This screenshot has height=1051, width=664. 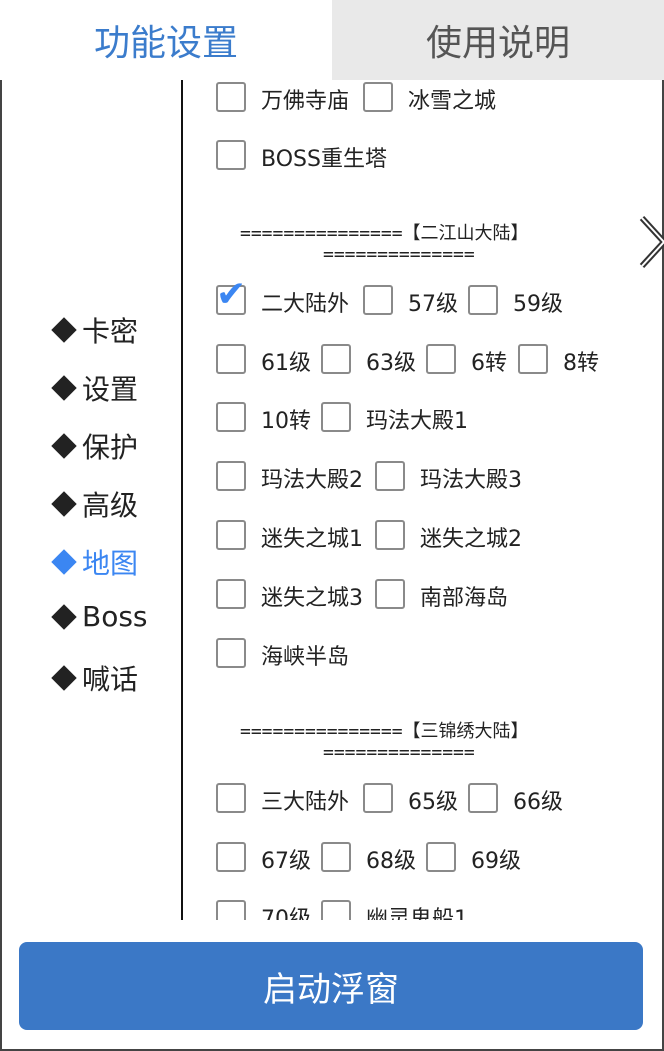 What do you see at coordinates (489, 363) in the screenshot?
I see `checkbox-label: 6转` at bounding box center [489, 363].